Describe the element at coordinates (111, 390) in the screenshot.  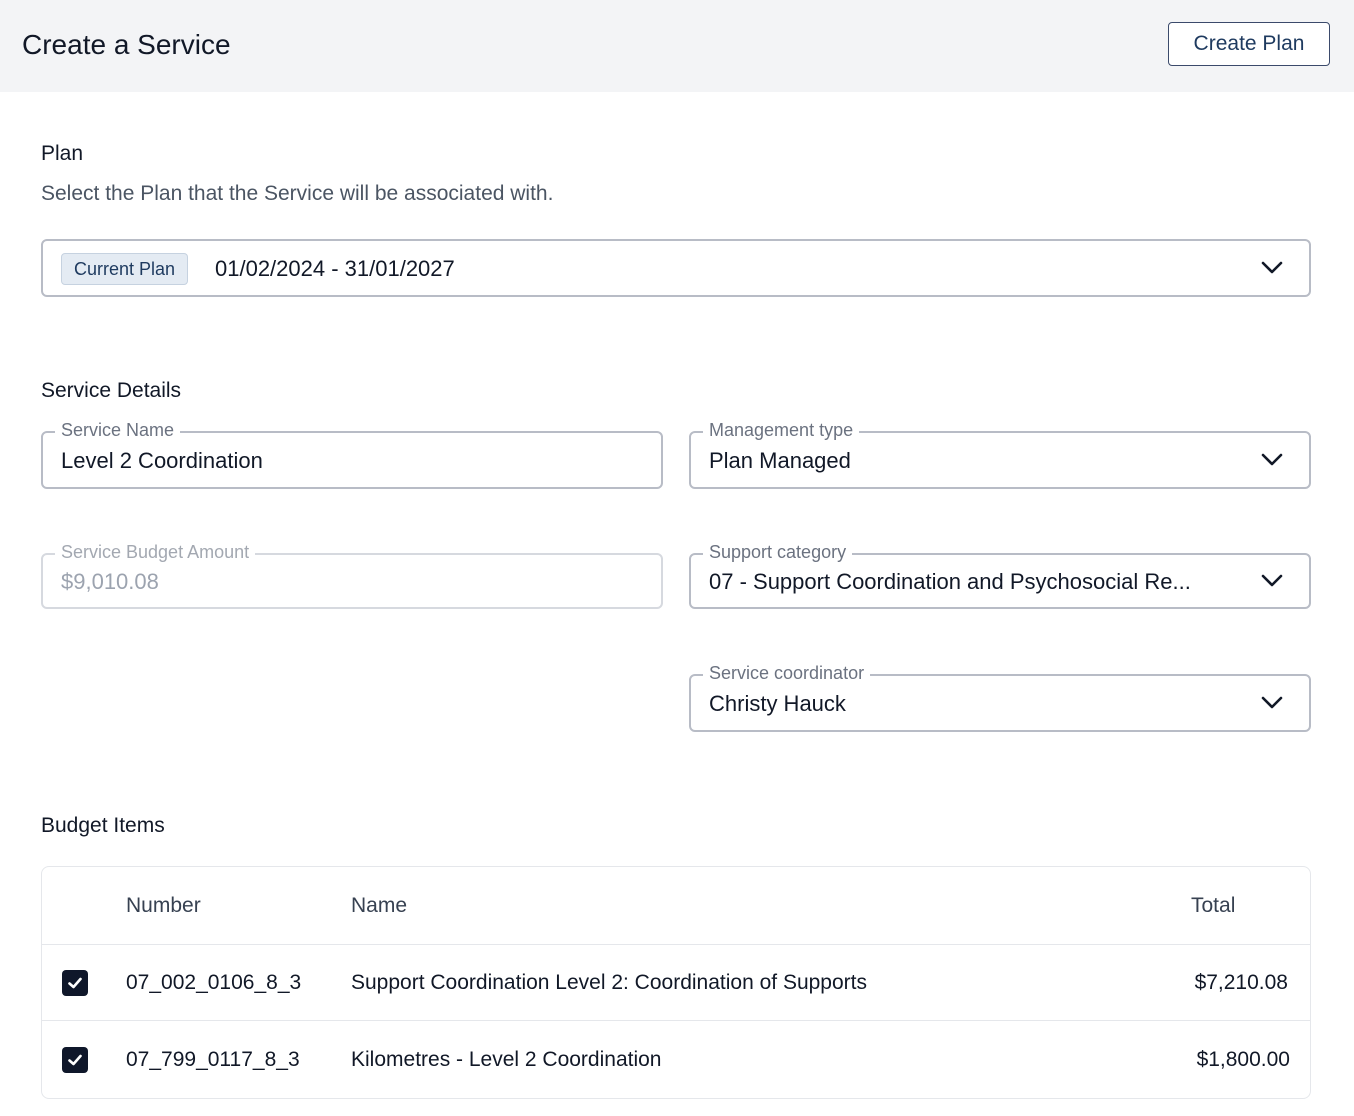
I see `service-details-title: Service Details` at that location.